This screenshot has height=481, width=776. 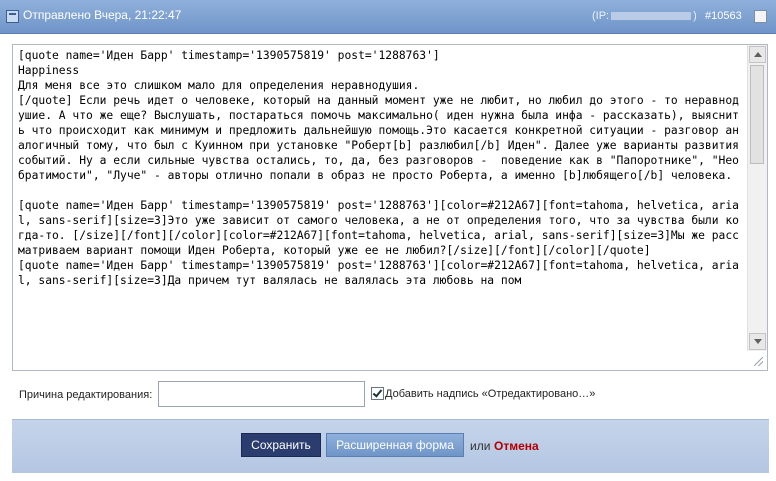 I want to click on cancel-link: Отмена, so click(x=516, y=446).